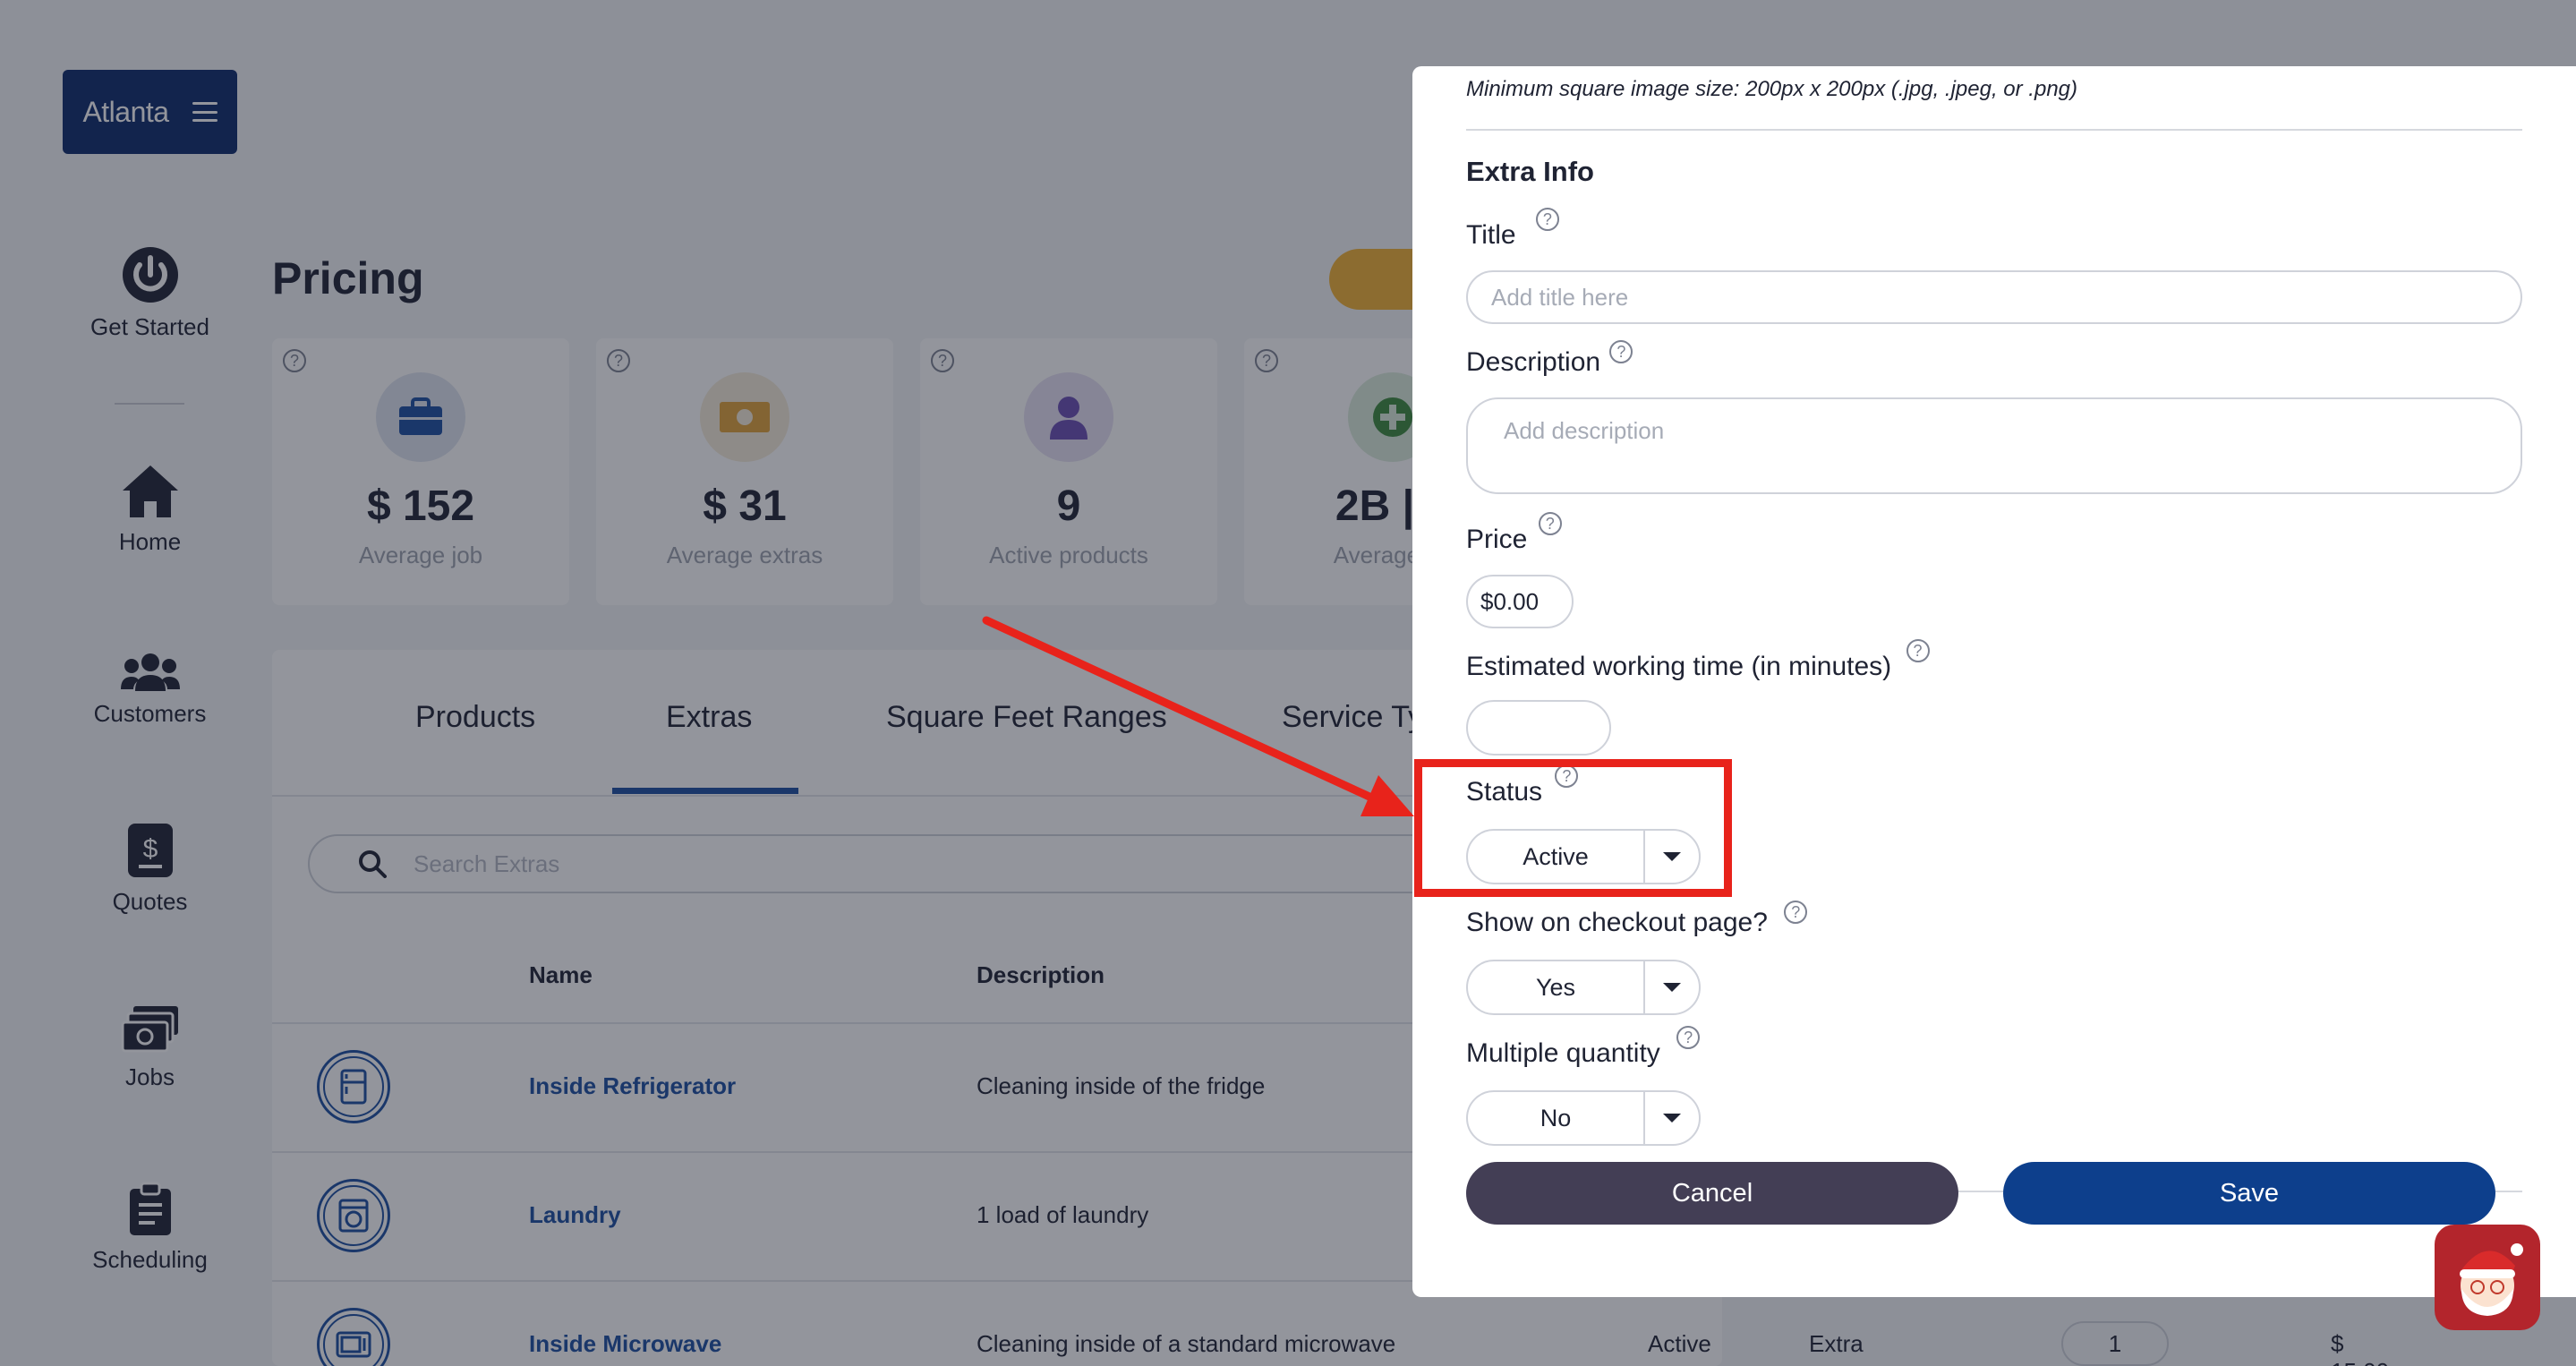 This screenshot has height=1366, width=2576. Describe the element at coordinates (1520, 601) in the screenshot. I see `price-input` at that location.